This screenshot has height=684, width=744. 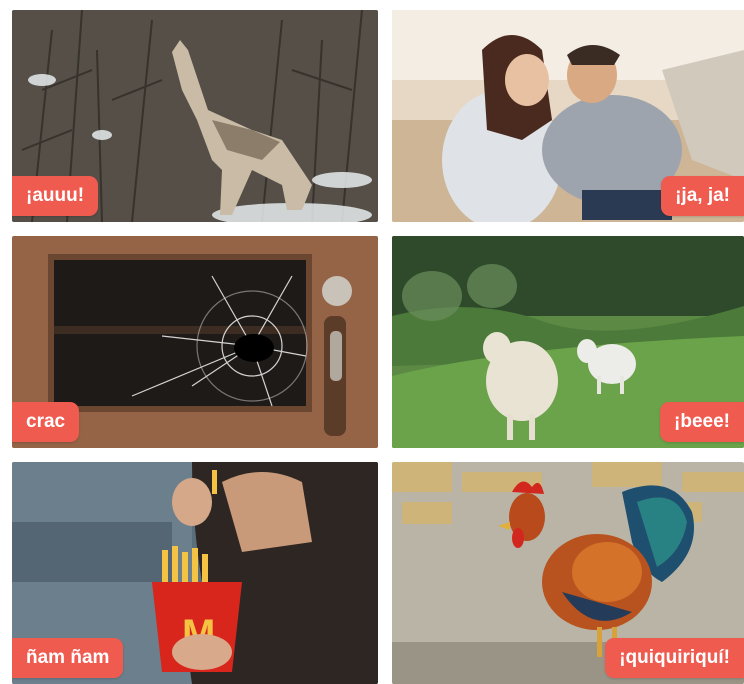 What do you see at coordinates (674, 658) in the screenshot?
I see `tile-label: ¡quiquiriquí!` at bounding box center [674, 658].